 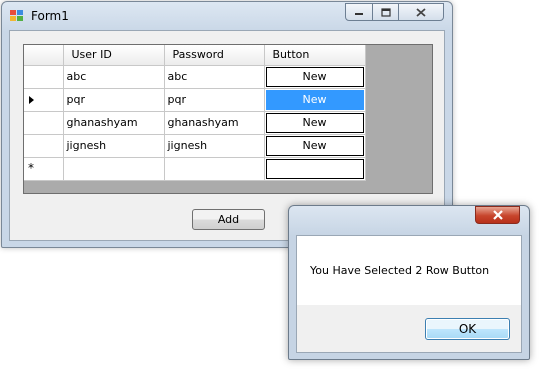 I want to click on window-title: Form1, so click(x=50, y=16).